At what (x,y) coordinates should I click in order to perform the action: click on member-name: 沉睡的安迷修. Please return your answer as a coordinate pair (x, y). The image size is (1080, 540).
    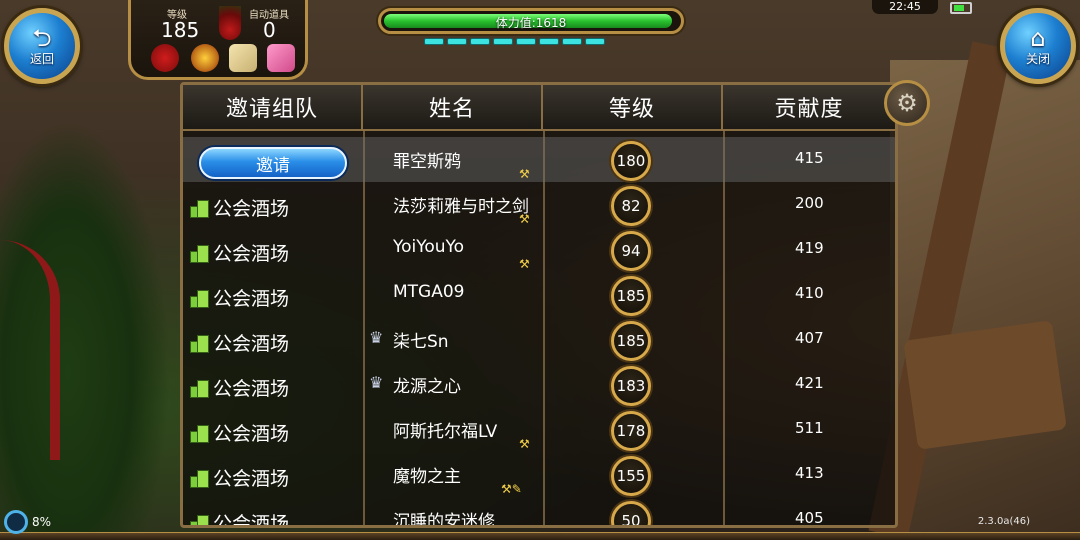
    Looking at the image, I should click on (444, 516).